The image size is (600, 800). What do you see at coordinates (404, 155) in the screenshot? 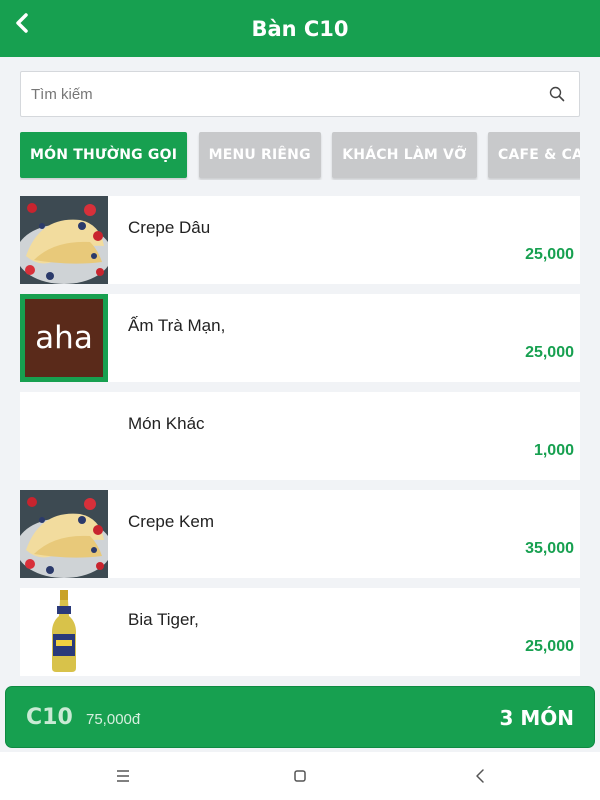
I see `tab-khach-lam-vo: KHÁCH LÀM VỠ` at bounding box center [404, 155].